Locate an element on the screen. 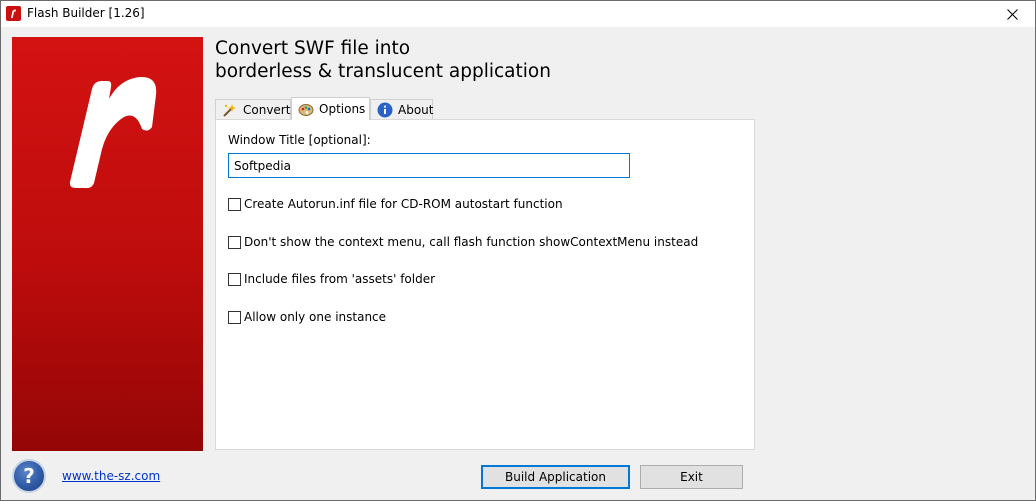 Image resolution: width=1036 pixels, height=501 pixels. build-application-button: Build Application is located at coordinates (555, 477).